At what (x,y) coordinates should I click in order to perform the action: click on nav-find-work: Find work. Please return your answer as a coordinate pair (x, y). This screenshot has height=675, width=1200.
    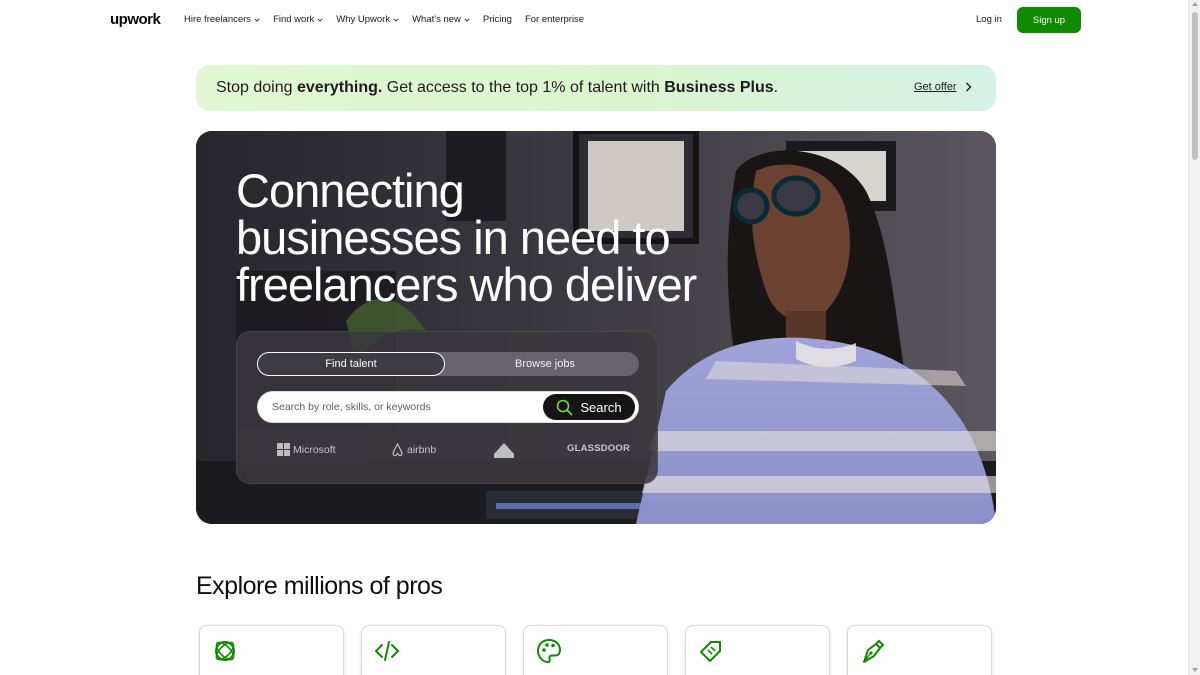
    Looking at the image, I should click on (298, 19).